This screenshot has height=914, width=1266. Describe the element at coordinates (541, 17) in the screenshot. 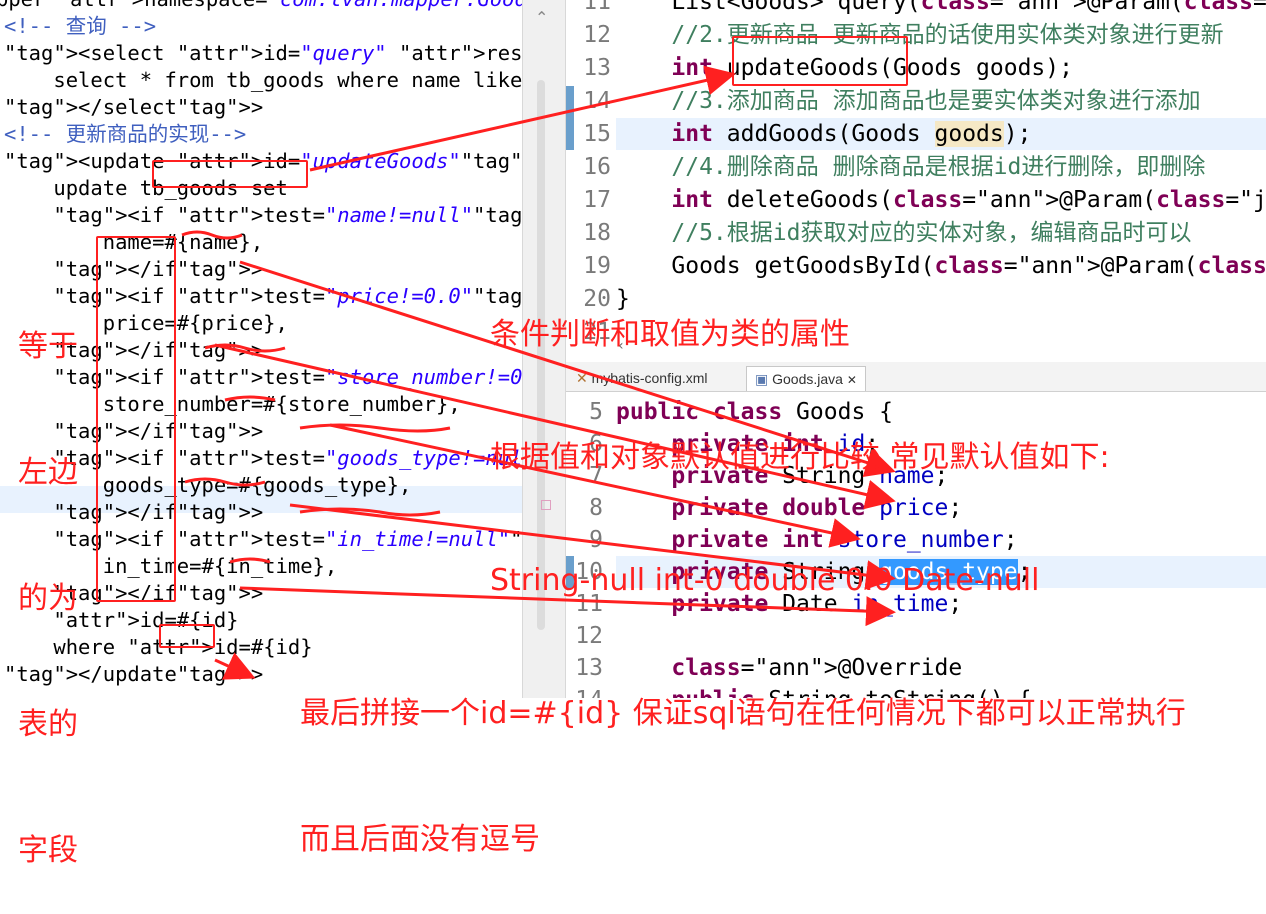

I see `scroll-up-icon: ⌃` at that location.